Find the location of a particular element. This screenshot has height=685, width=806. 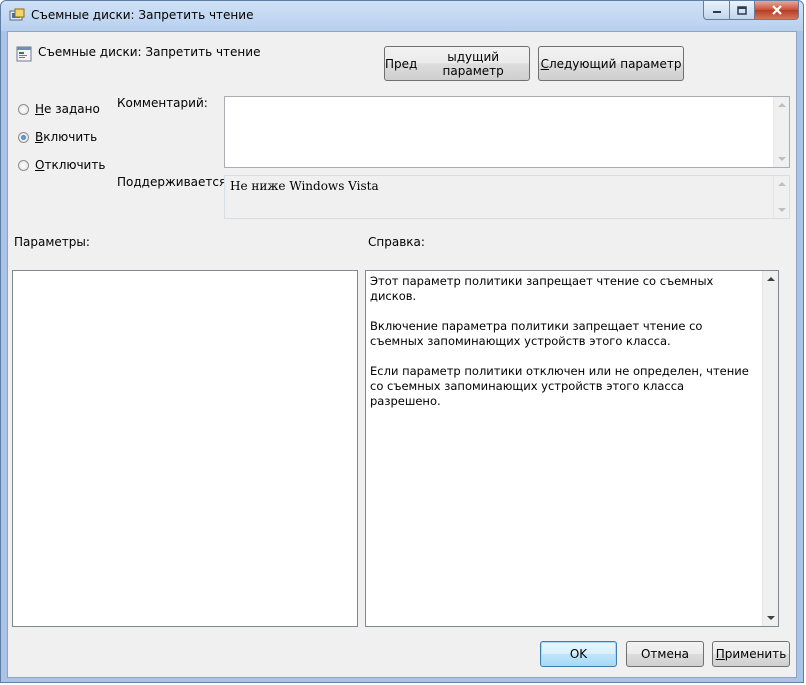

help-scrollbar is located at coordinates (770, 448).